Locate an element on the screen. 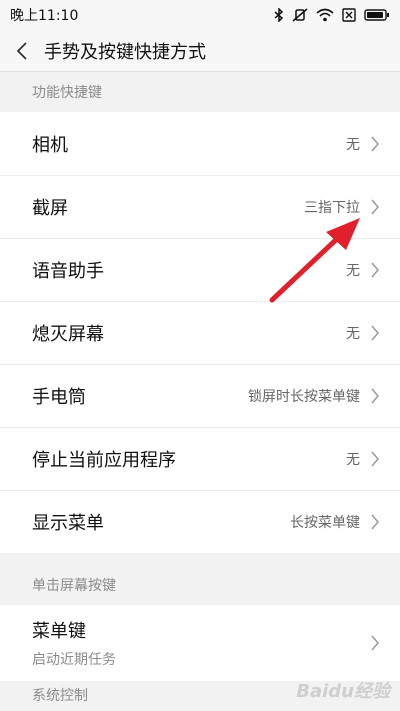 The image size is (400, 711). back-button is located at coordinates (22, 51).